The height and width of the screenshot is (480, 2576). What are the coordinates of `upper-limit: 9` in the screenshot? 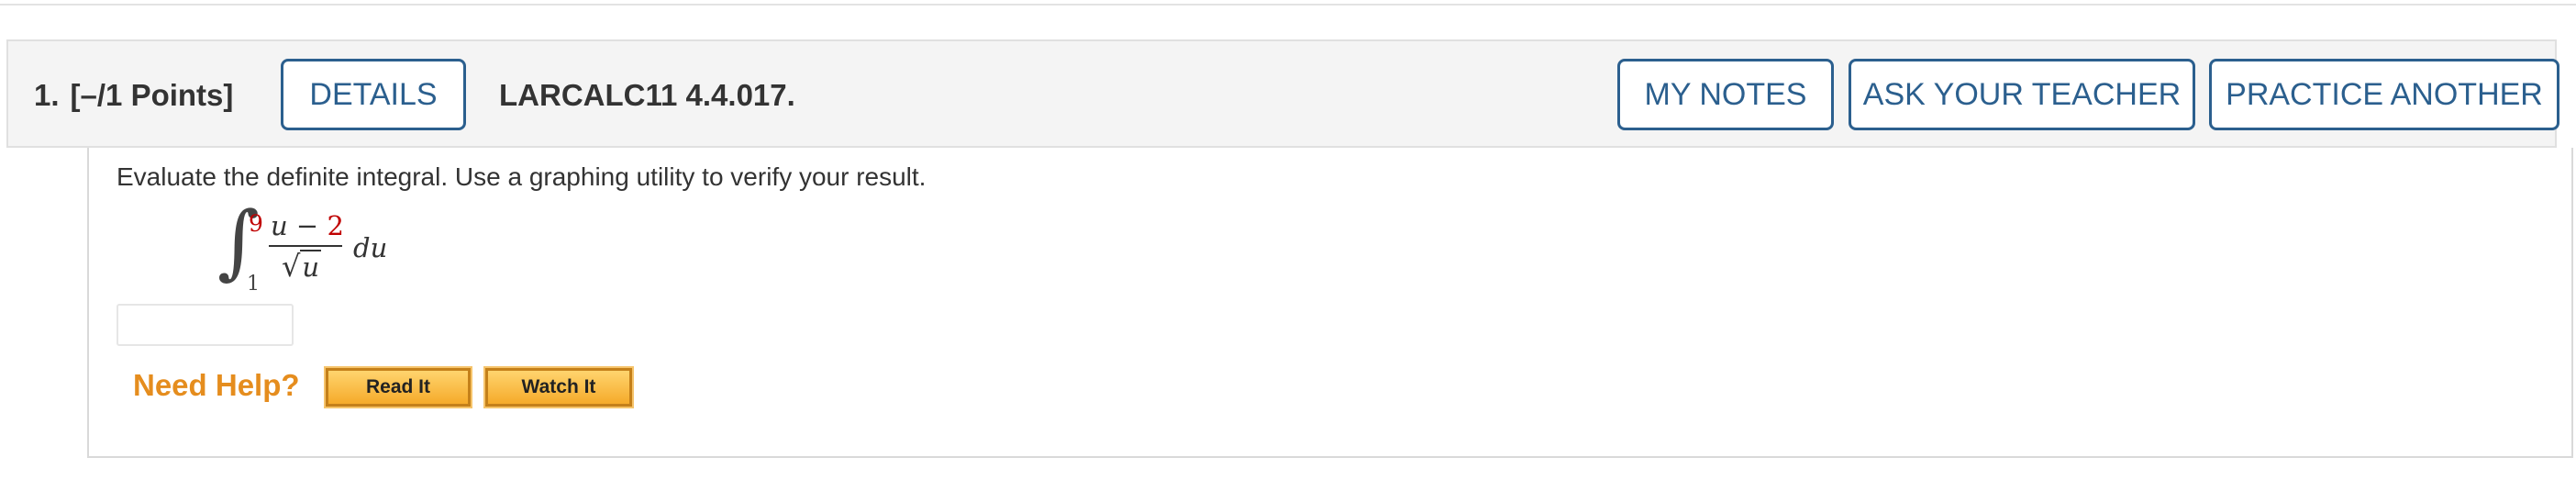 It's located at (256, 223).